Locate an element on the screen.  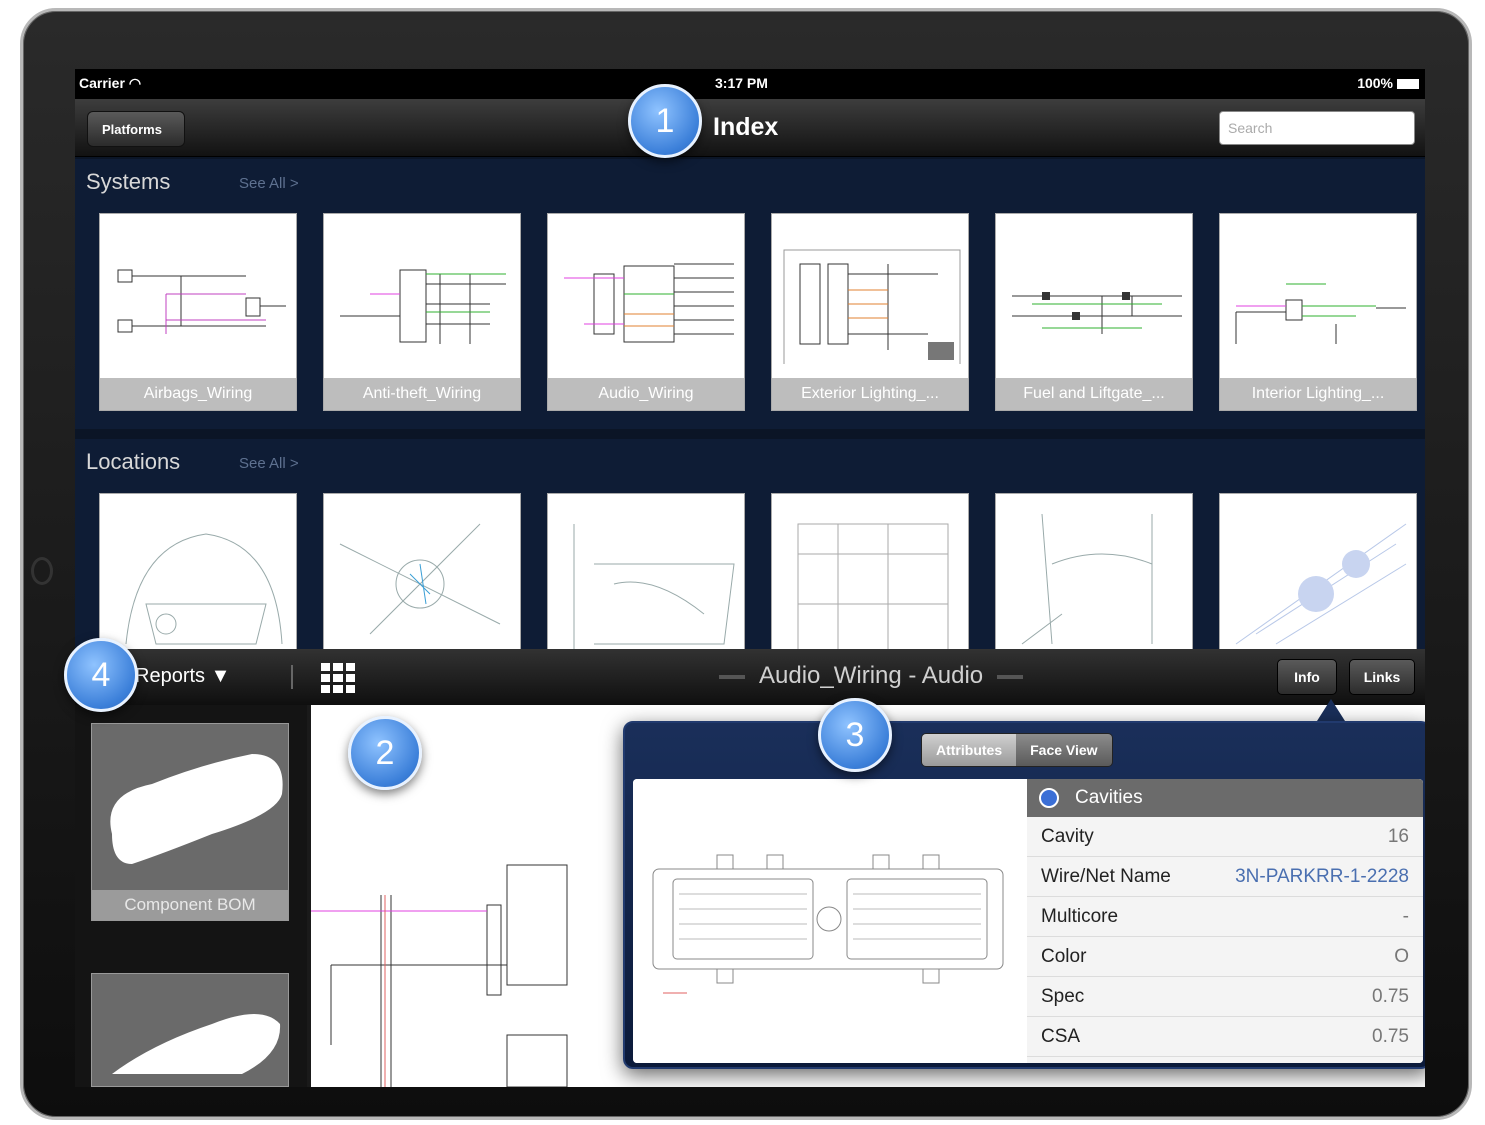
battery-indicator: 100% is located at coordinates (1388, 83).